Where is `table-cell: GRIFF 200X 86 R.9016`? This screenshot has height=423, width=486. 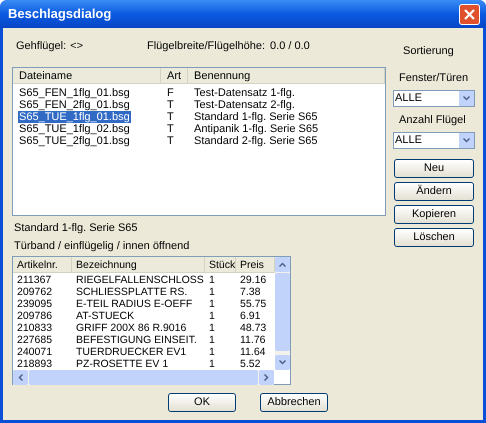 table-cell: GRIFF 200X 86 R.9016 is located at coordinates (131, 328).